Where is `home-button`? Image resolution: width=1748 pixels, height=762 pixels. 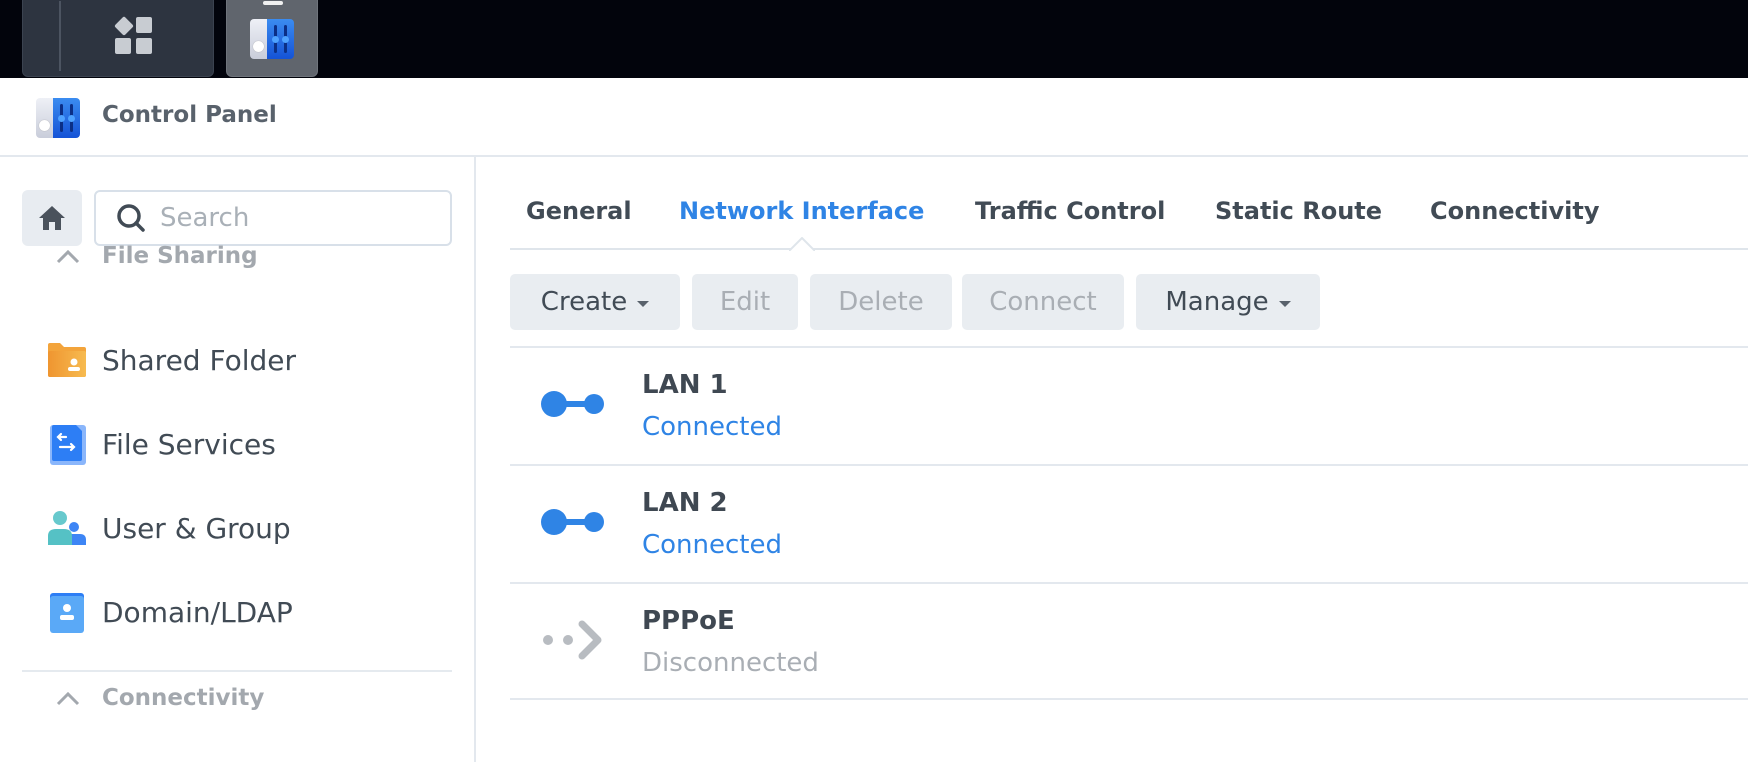
home-button is located at coordinates (52, 218).